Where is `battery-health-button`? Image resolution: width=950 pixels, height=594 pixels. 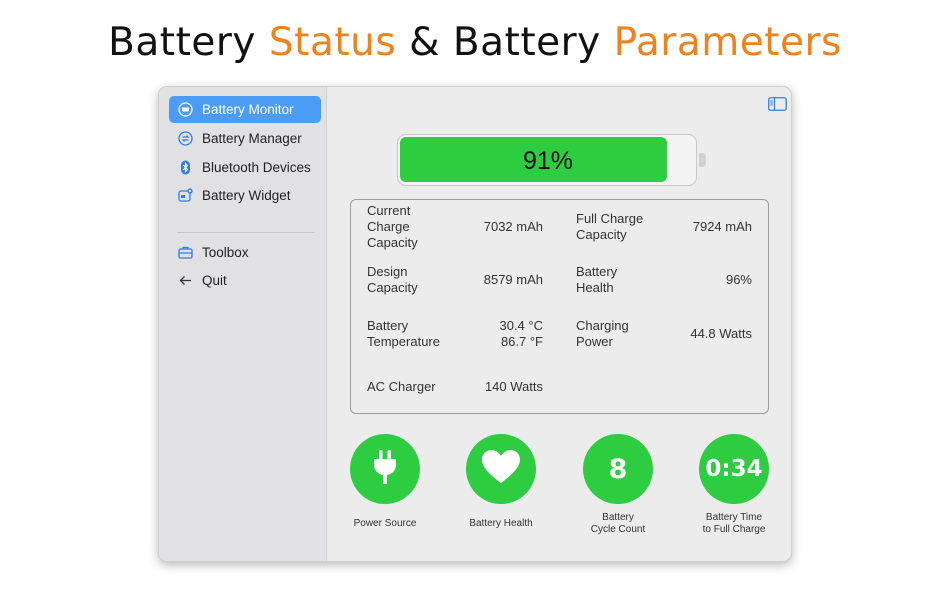
battery-health-button is located at coordinates (501, 469).